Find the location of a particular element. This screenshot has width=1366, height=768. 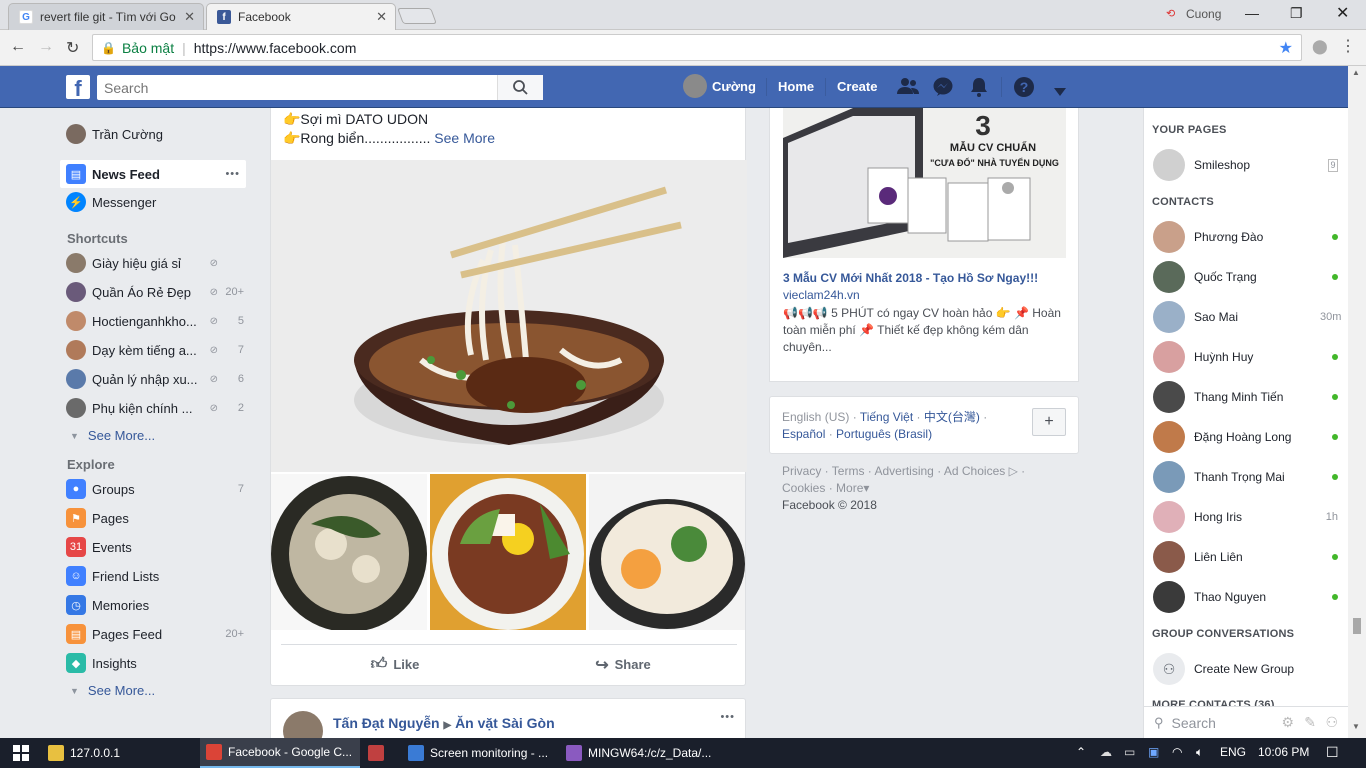

contact-item: Phương Đào is located at coordinates (1244, 237).